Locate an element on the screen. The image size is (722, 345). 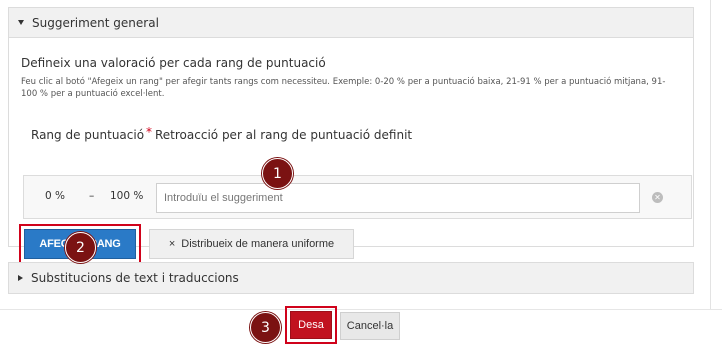
step-badge-1: 1 is located at coordinates (277, 173).